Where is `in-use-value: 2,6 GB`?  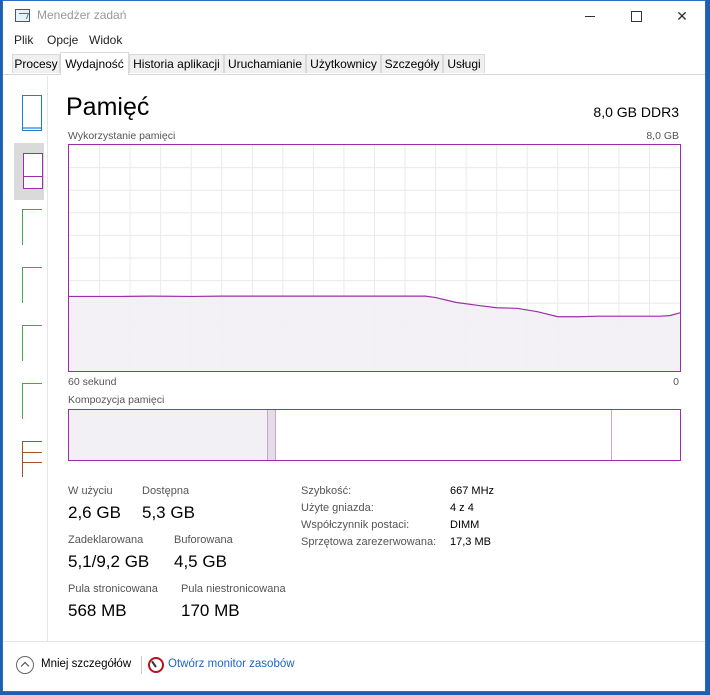
in-use-value: 2,6 GB is located at coordinates (94, 512).